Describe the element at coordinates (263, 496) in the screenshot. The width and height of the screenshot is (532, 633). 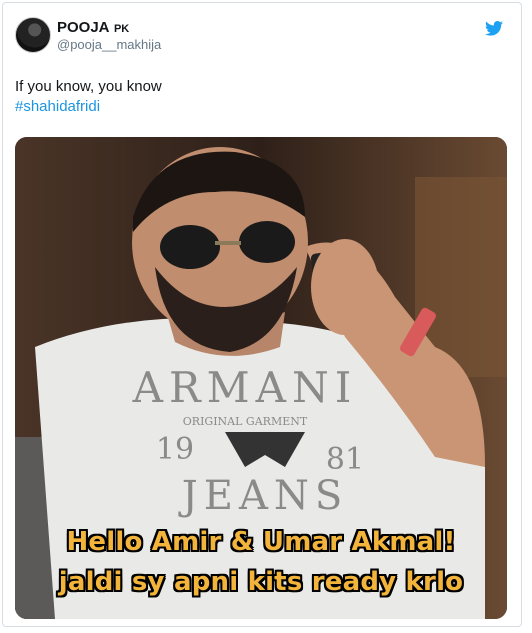
I see `shirt-print-bottom: JEANS` at that location.